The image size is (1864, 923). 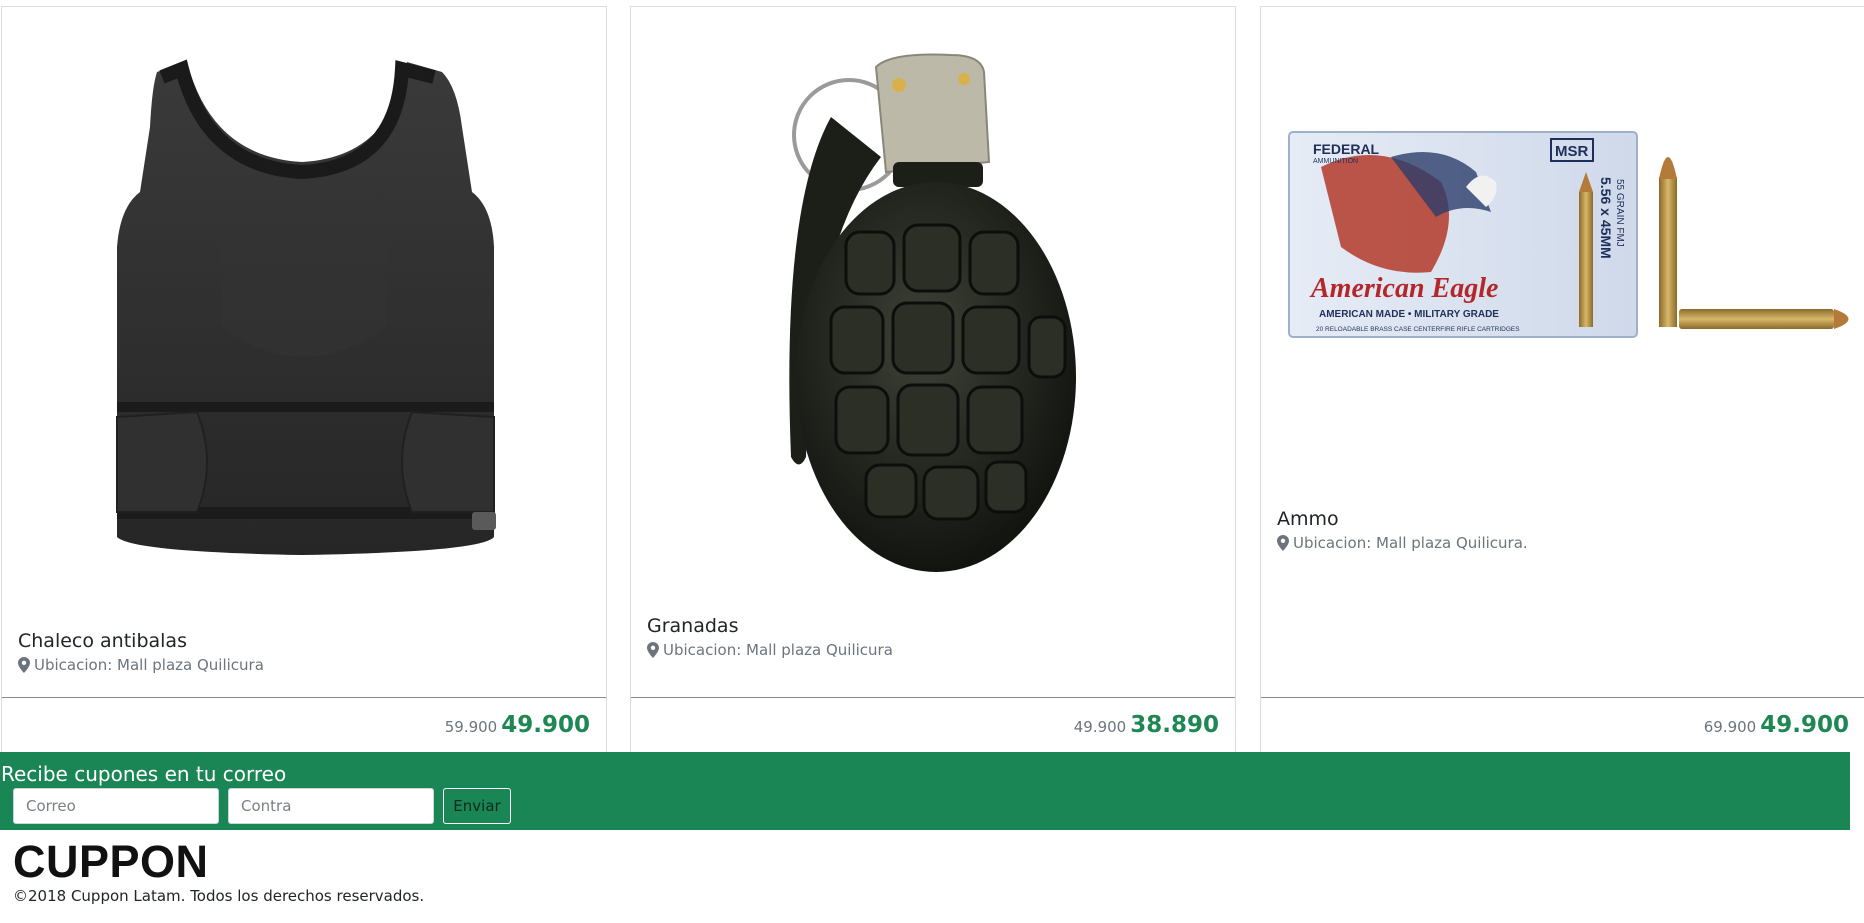 I want to click on newsletter-section: Recibe cupones en tu correo Enviar, so click(x=925, y=791).